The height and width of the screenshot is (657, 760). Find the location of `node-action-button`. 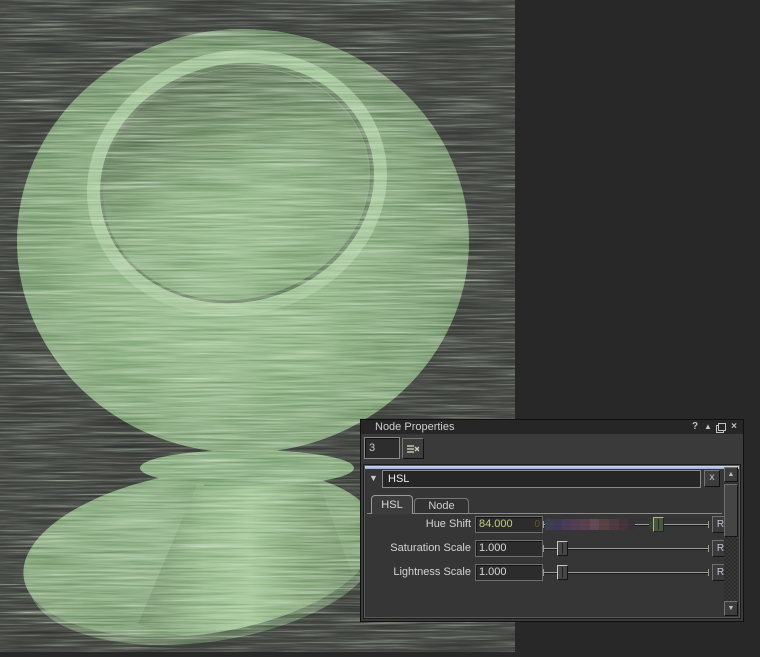

node-action-button is located at coordinates (413, 448).